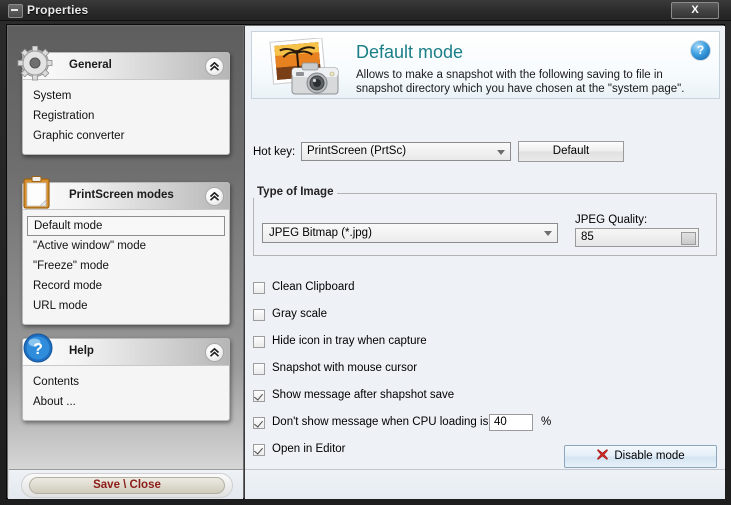 This screenshot has width=731, height=505. I want to click on sidebar-section-help-title: Help, so click(81, 351).